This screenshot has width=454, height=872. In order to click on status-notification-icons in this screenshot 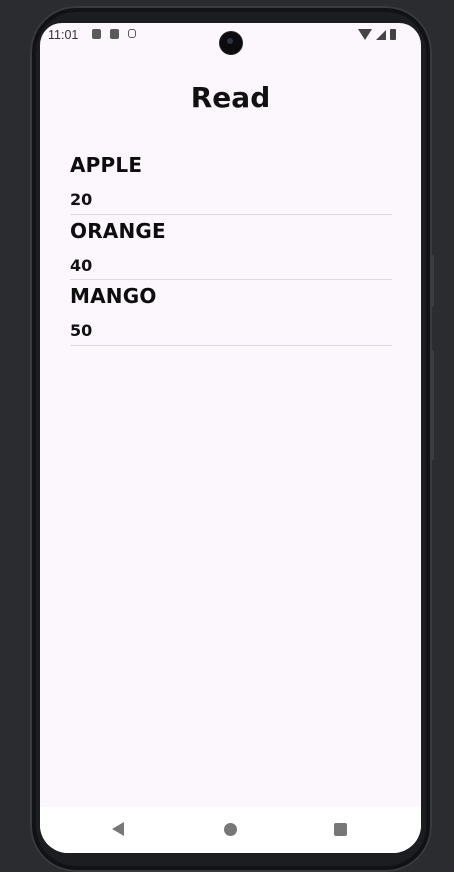, I will do `click(114, 34)`.